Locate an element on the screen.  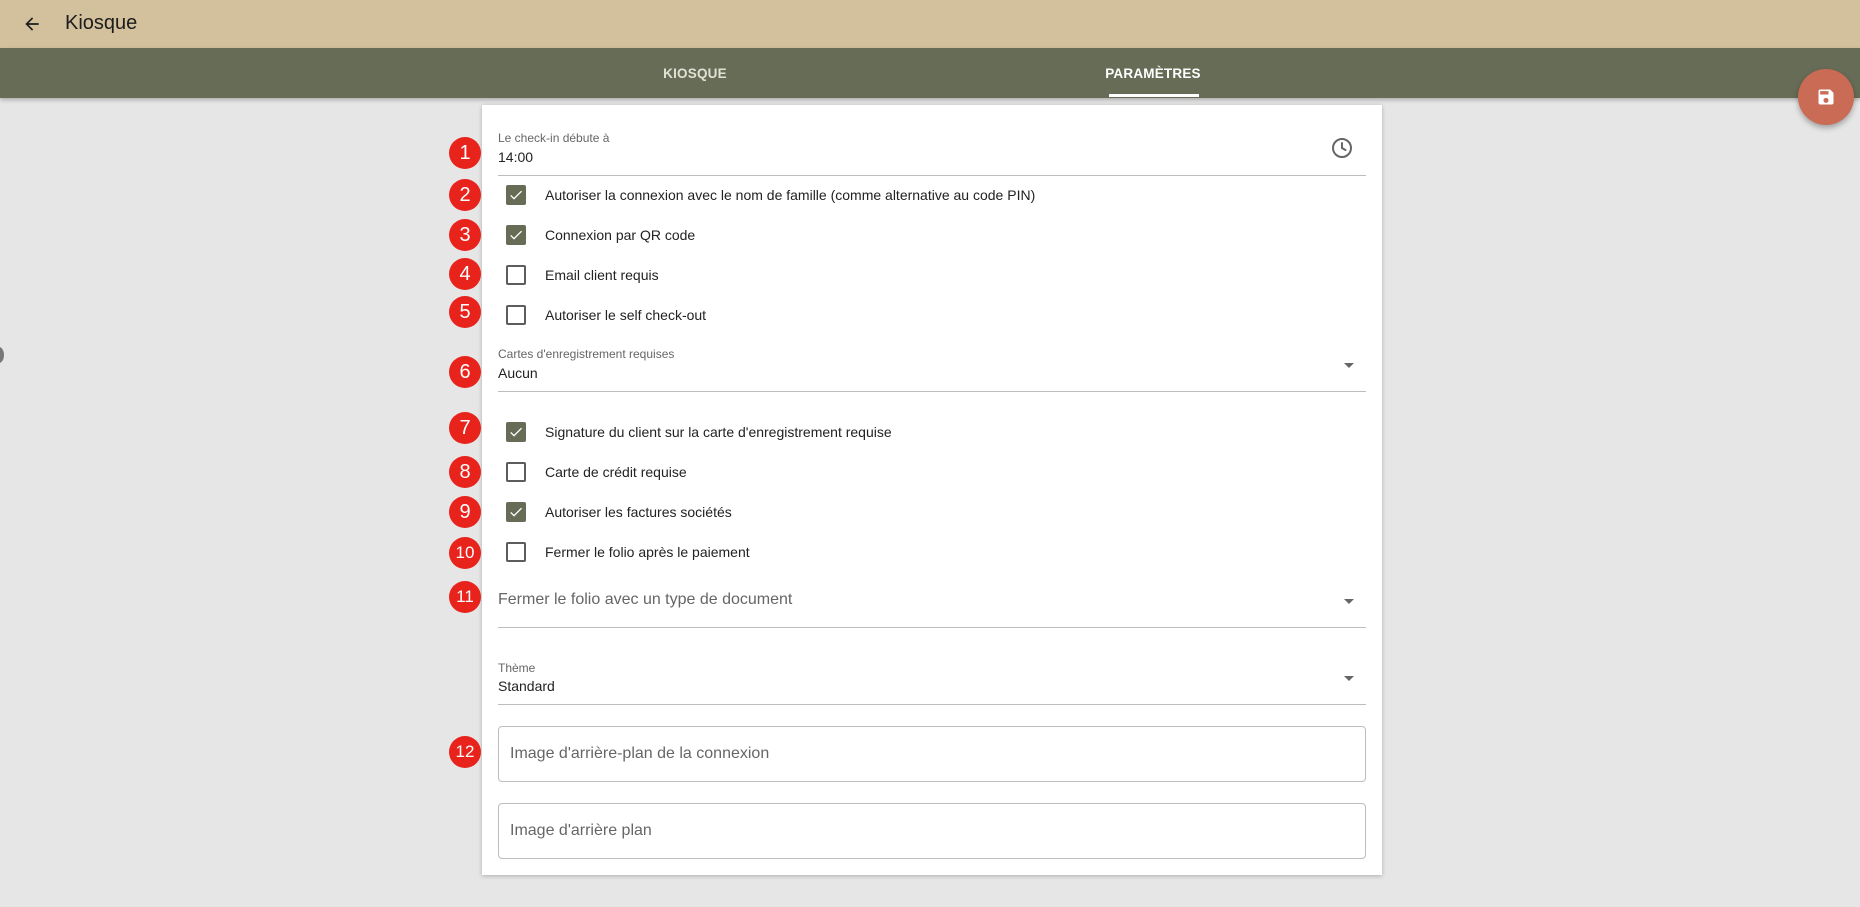
annotation-badge: 1 is located at coordinates (465, 153).